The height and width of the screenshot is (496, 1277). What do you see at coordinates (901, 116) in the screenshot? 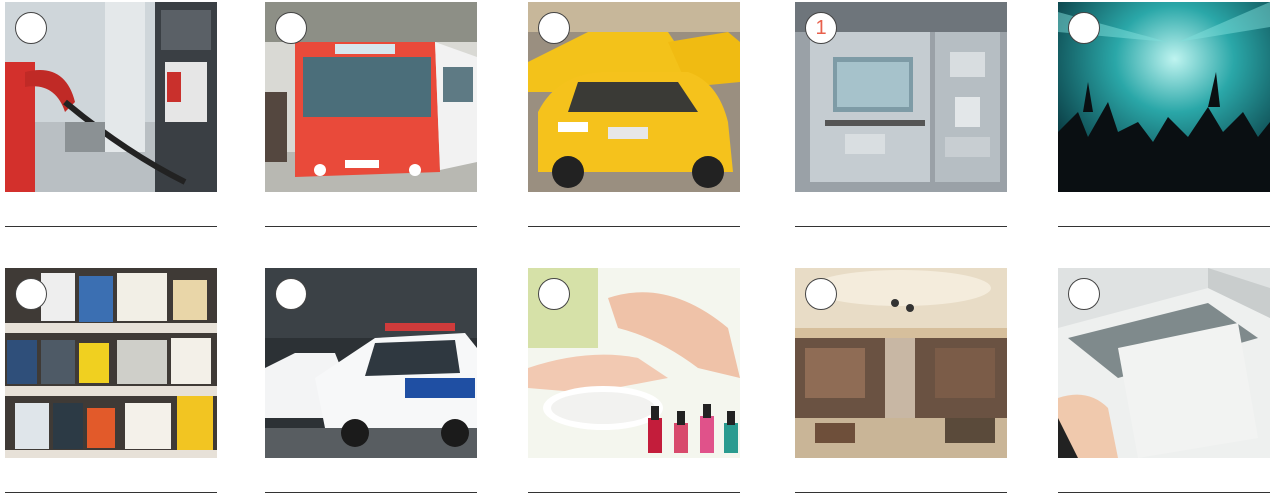
I see `exercise-item-4: 1` at bounding box center [901, 116].